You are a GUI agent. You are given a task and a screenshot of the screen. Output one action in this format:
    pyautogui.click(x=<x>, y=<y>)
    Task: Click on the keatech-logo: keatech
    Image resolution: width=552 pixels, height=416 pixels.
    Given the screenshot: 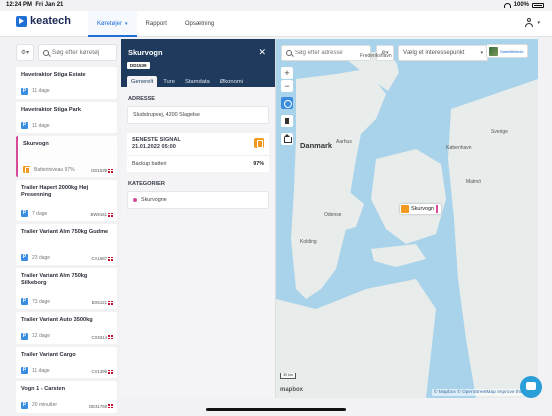 What is the action you would take?
    pyautogui.click(x=43, y=21)
    